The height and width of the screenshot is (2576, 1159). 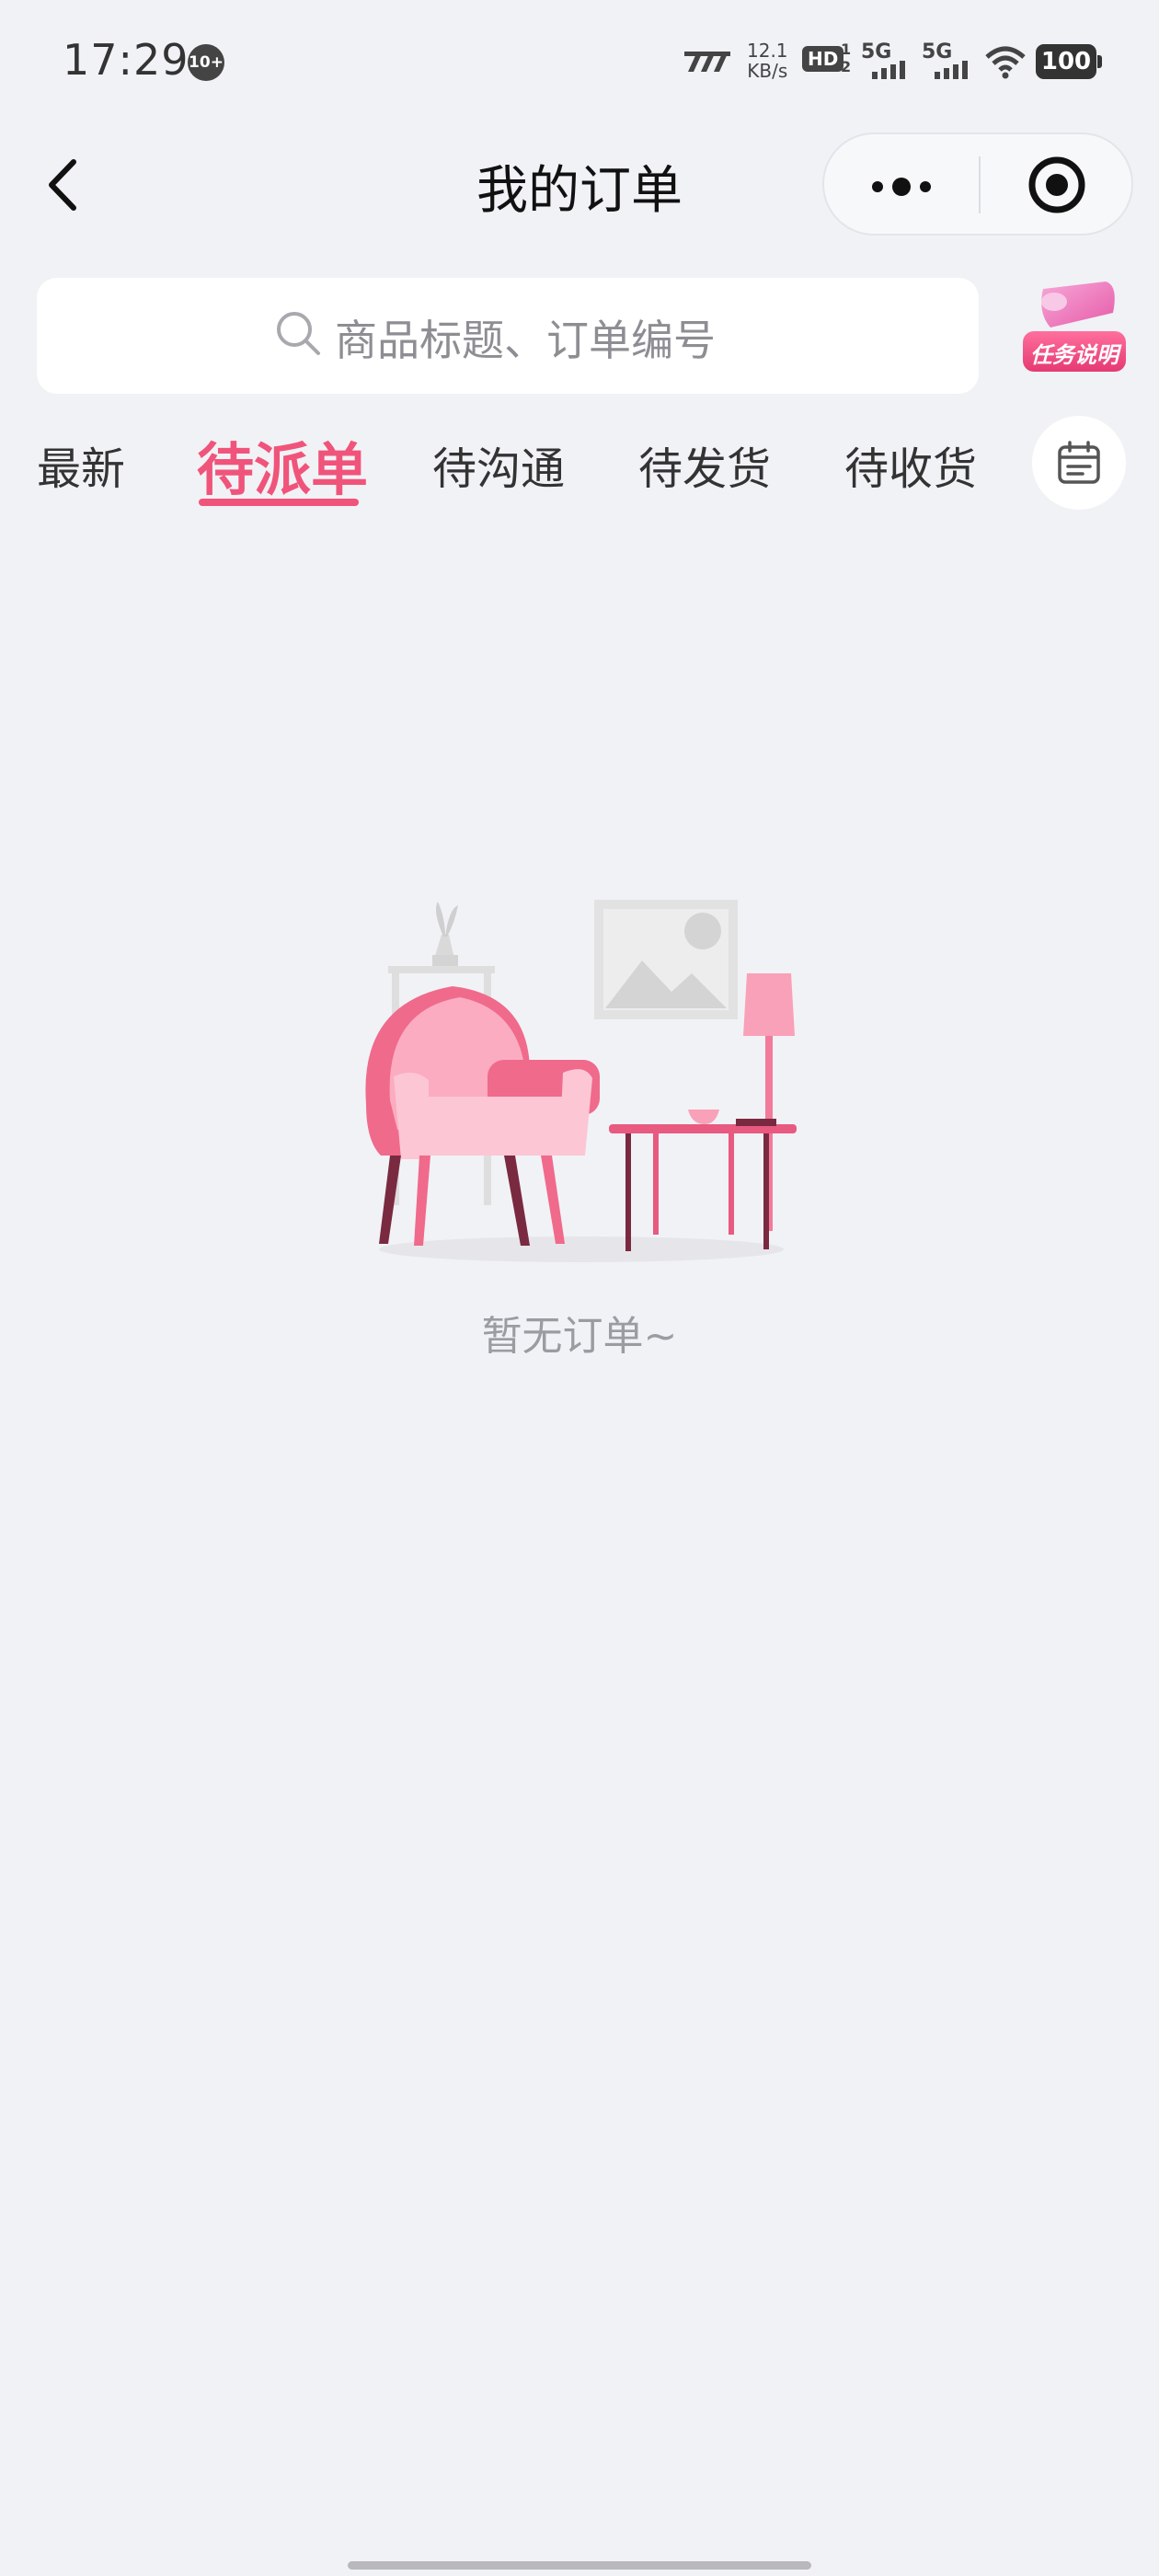 What do you see at coordinates (1074, 327) in the screenshot?
I see `task-description-button: 任务说明` at bounding box center [1074, 327].